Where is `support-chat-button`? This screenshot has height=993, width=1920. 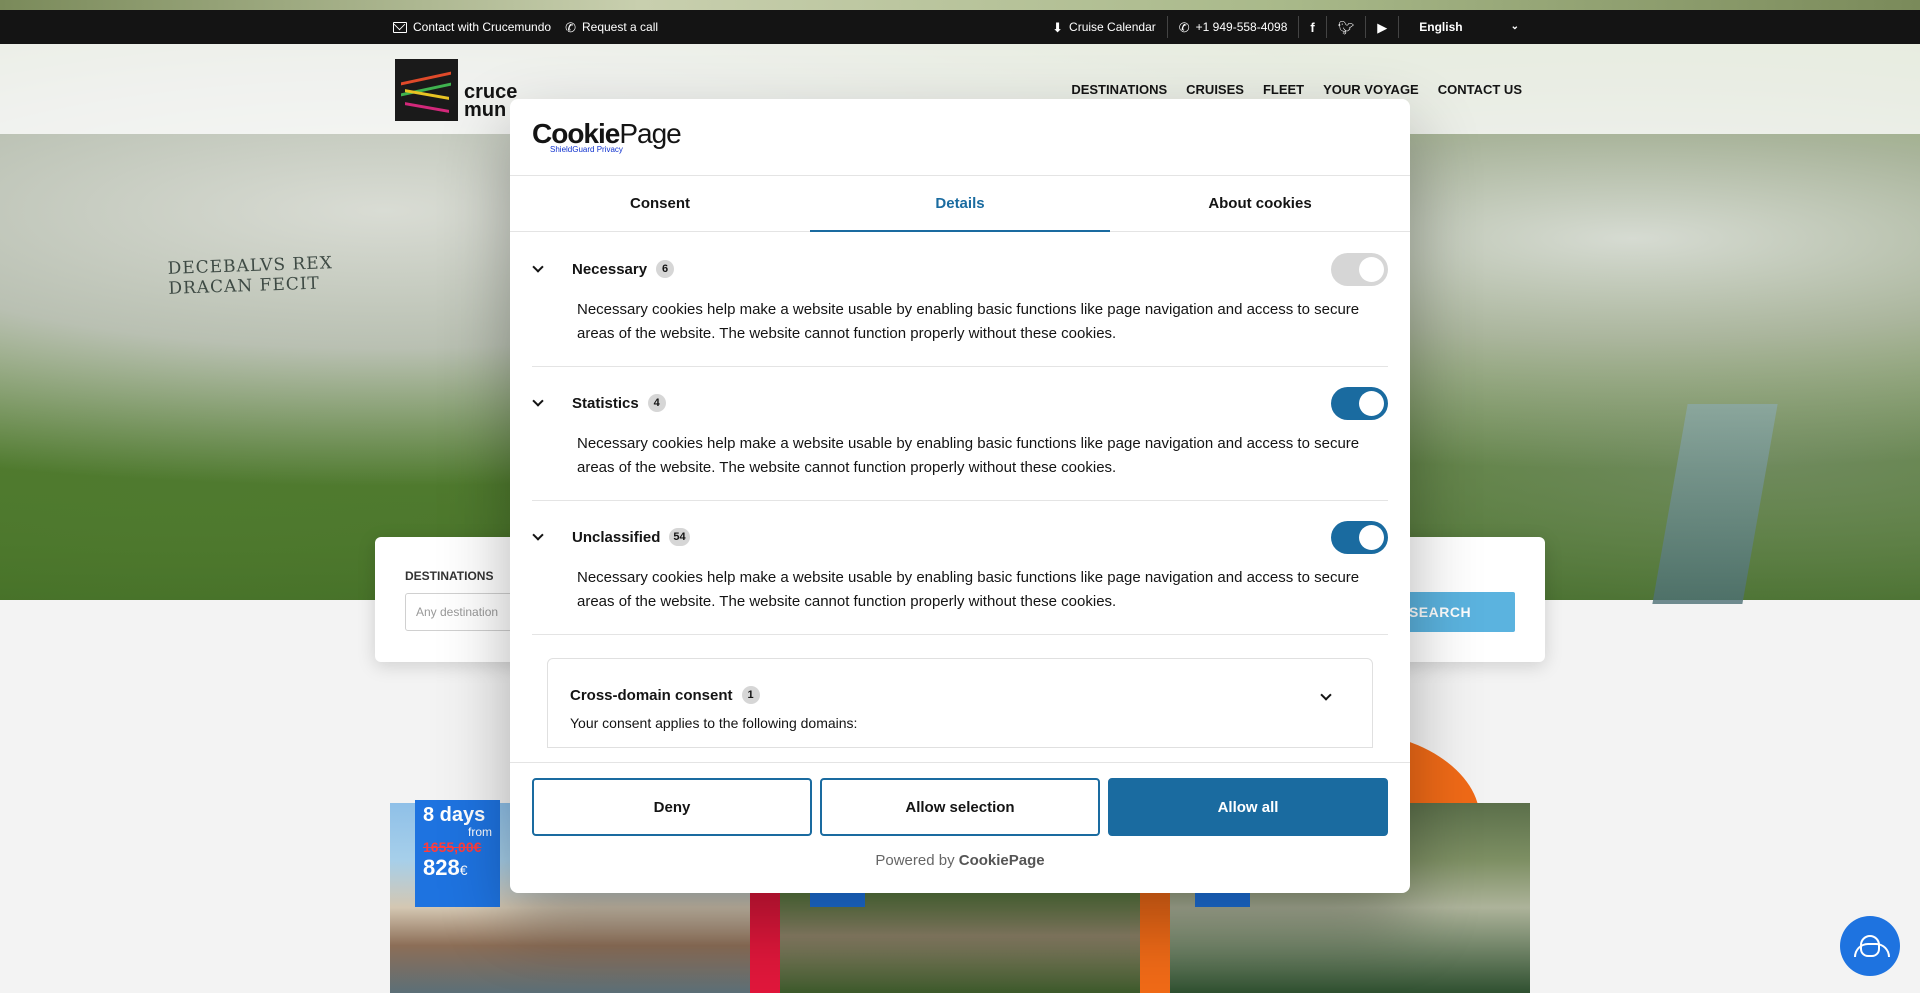
support-chat-button is located at coordinates (1870, 946).